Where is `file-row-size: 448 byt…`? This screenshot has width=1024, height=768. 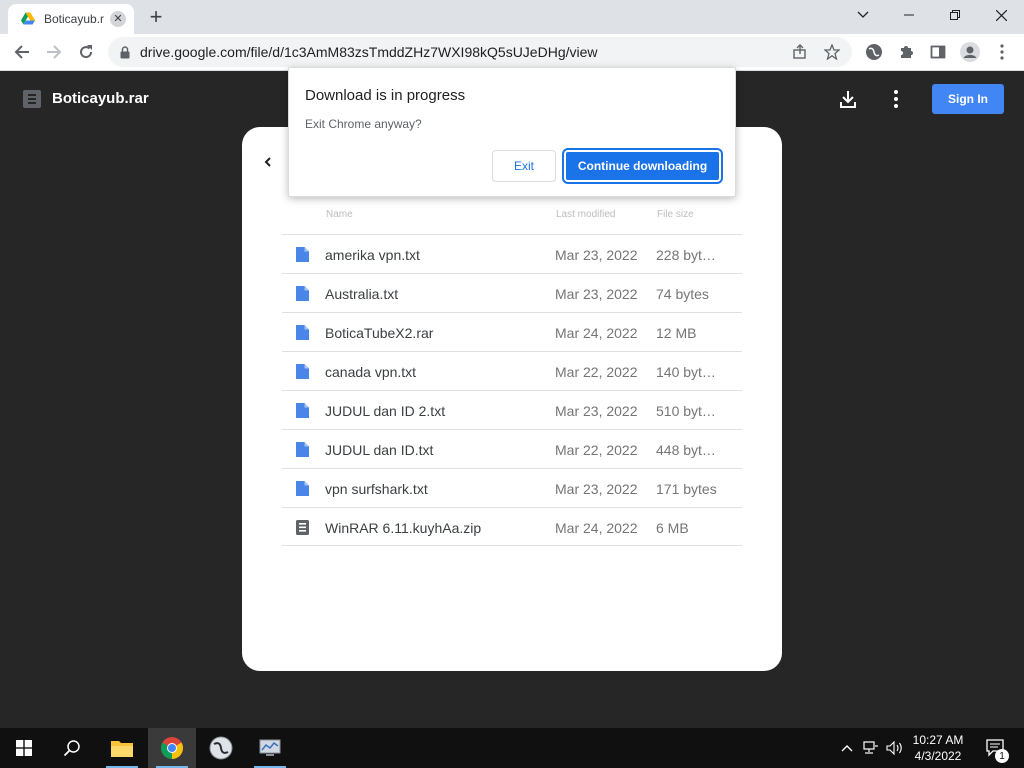 file-row-size: 448 byt… is located at coordinates (686, 450).